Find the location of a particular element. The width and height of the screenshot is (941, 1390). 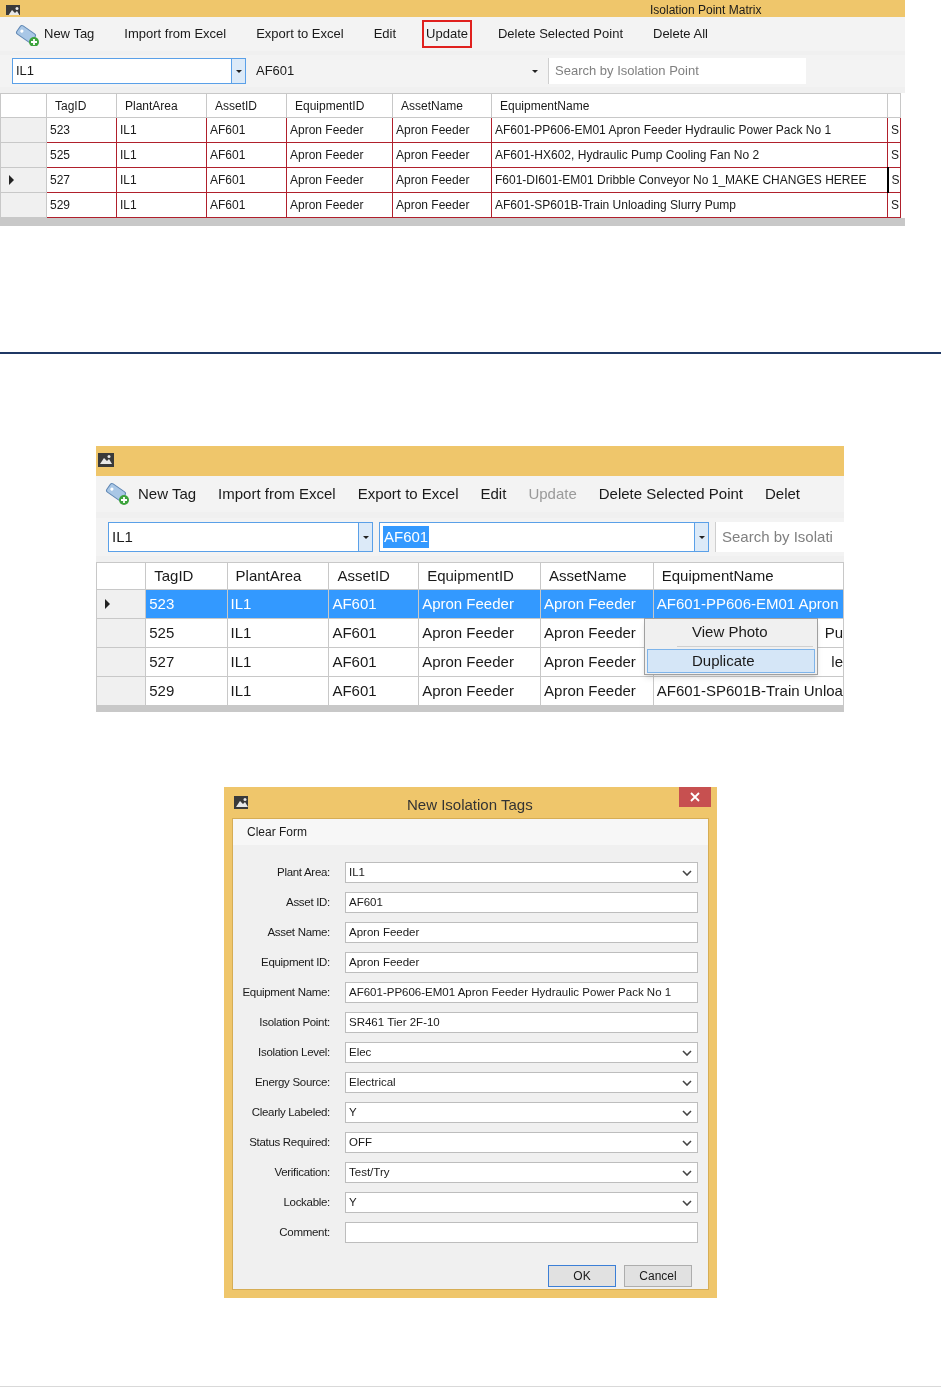

dropdown-field: Electrical is located at coordinates (521, 1082).